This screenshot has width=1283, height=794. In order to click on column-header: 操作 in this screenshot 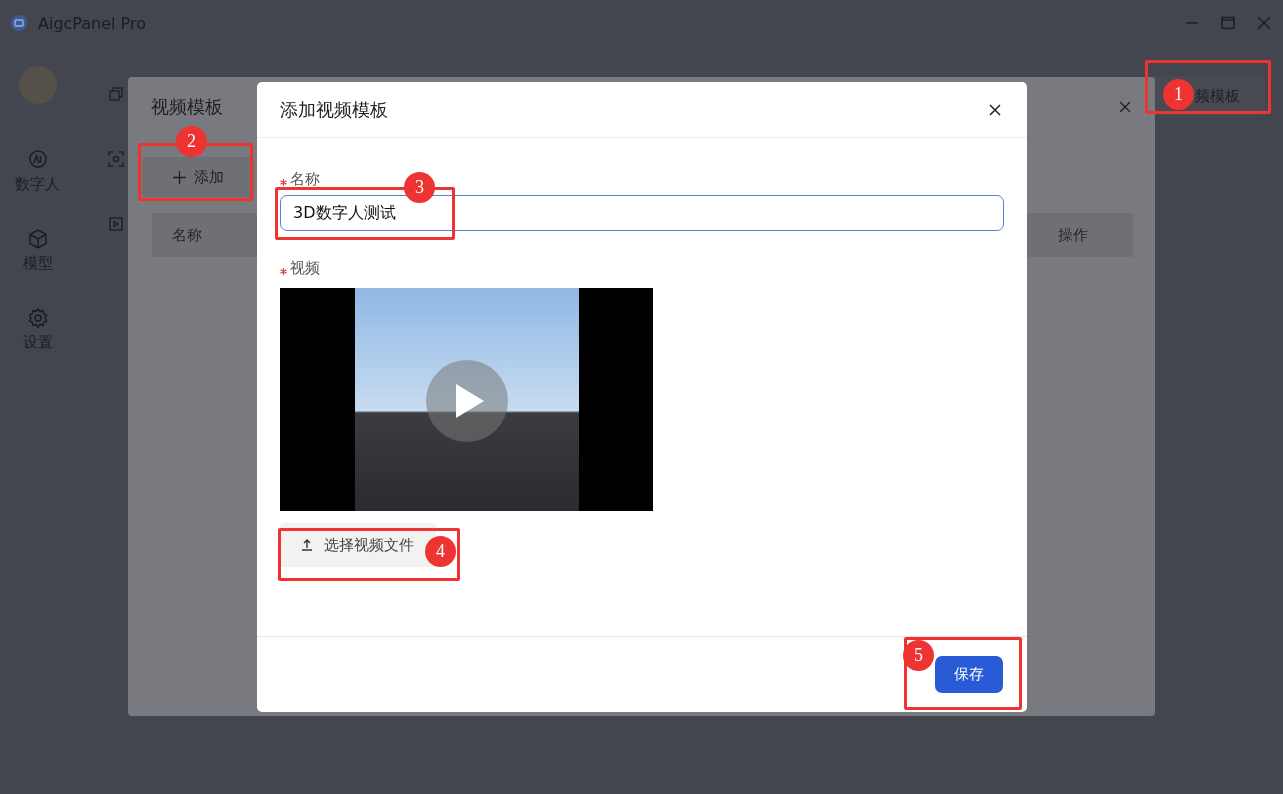, I will do `click(1073, 235)`.